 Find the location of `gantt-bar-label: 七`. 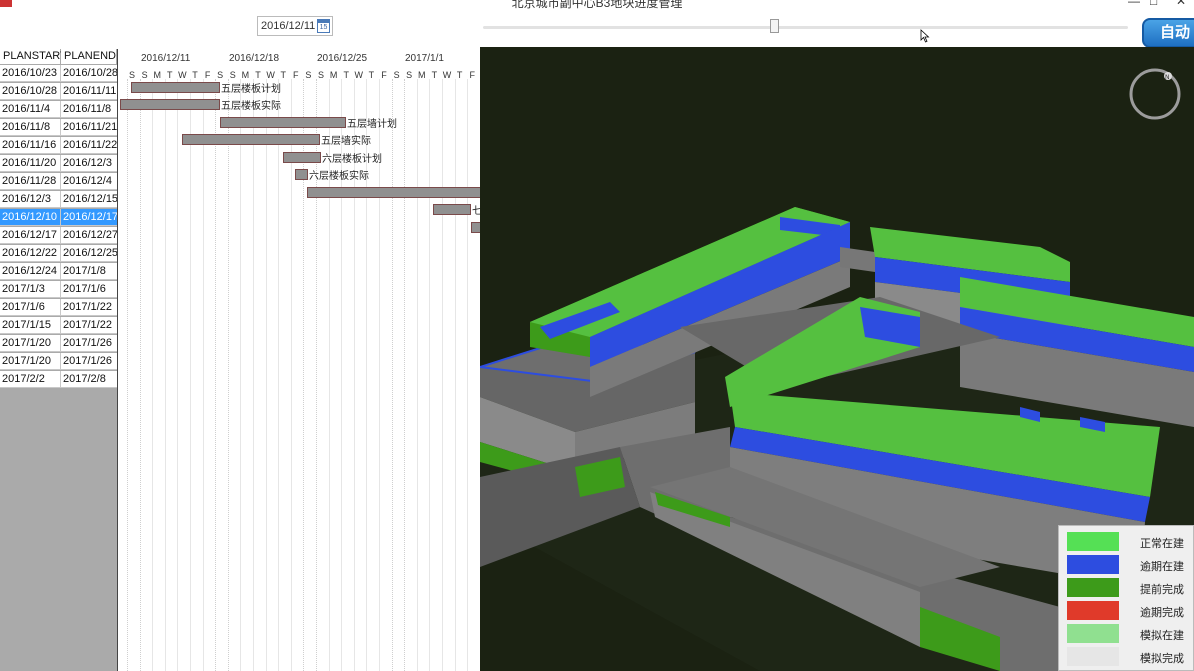

gantt-bar-label: 七 is located at coordinates (476, 209).